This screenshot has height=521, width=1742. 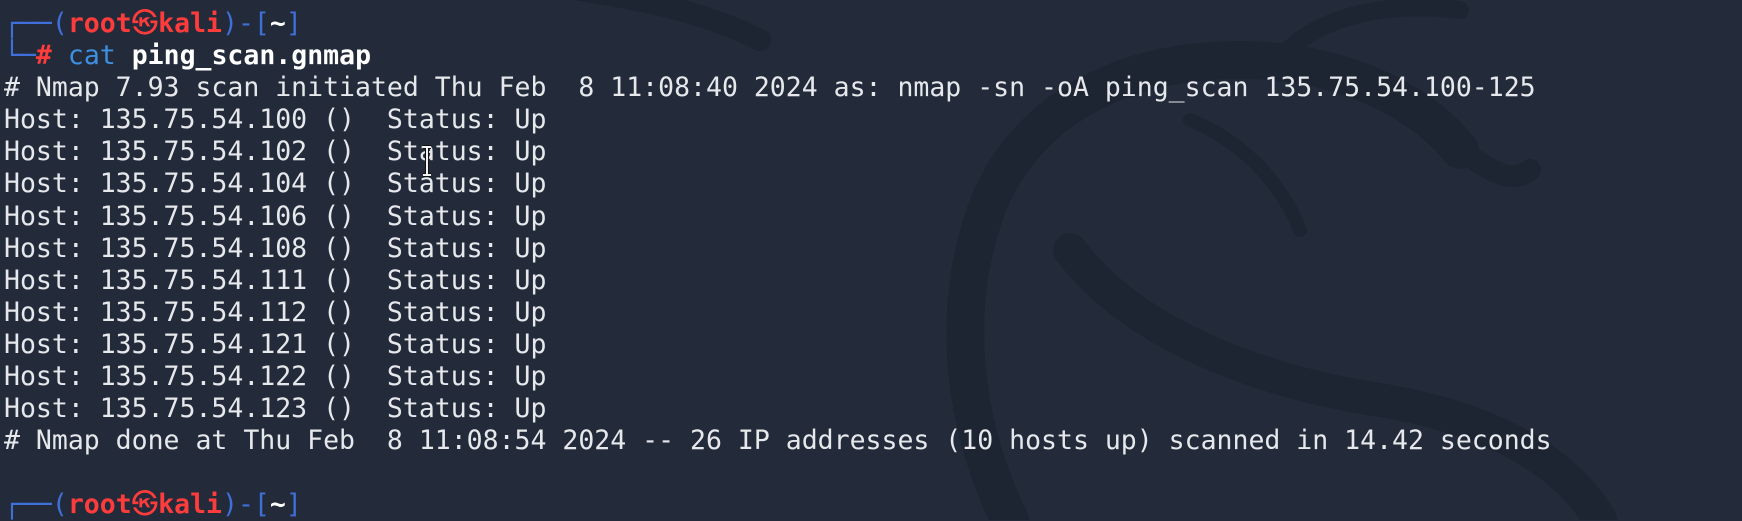 What do you see at coordinates (275, 248) in the screenshot?
I see `host-line: Host: 135.75.54.108 () Status: Up` at bounding box center [275, 248].